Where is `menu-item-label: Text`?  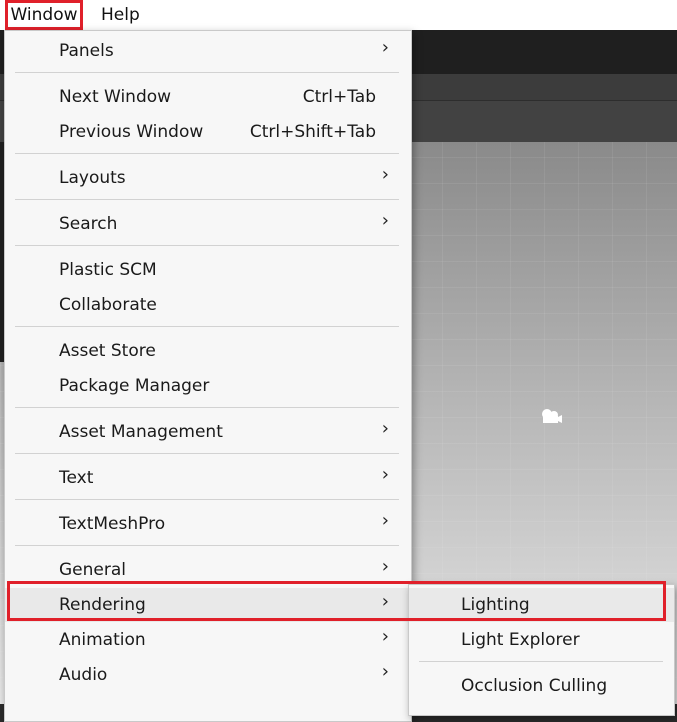
menu-item-label: Text is located at coordinates (76, 478).